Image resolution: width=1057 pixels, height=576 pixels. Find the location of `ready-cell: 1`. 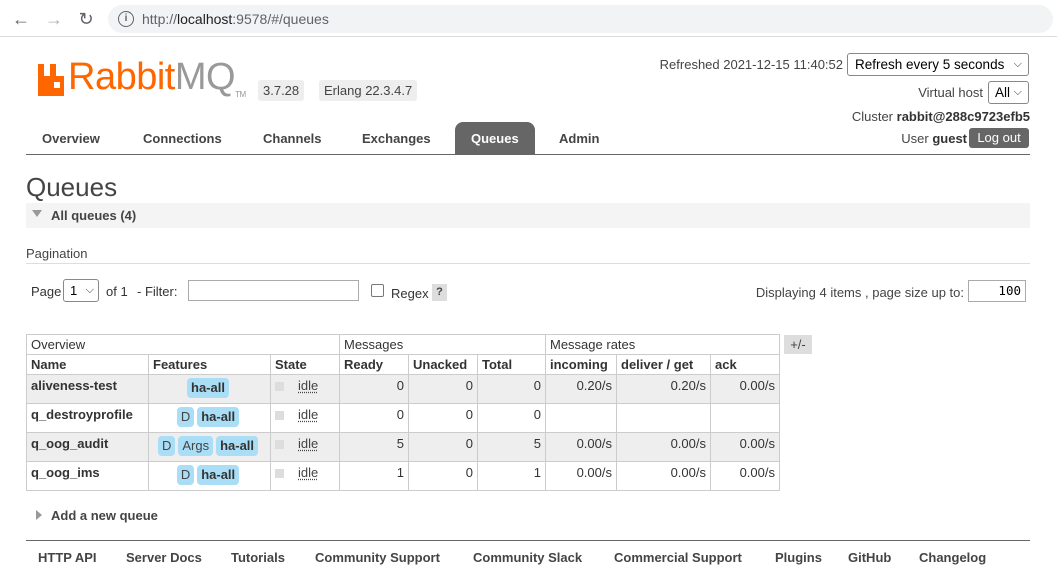

ready-cell: 1 is located at coordinates (374, 476).